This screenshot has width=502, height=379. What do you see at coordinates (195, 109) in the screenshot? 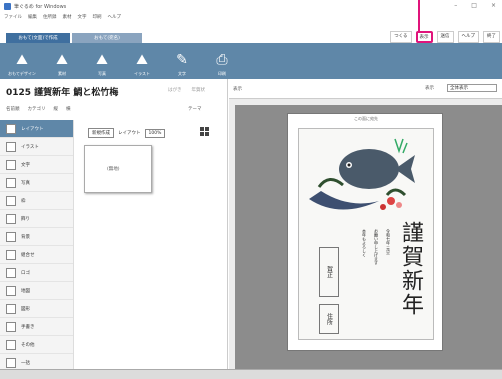
I see `filter-theme: テーマ` at bounding box center [195, 109].